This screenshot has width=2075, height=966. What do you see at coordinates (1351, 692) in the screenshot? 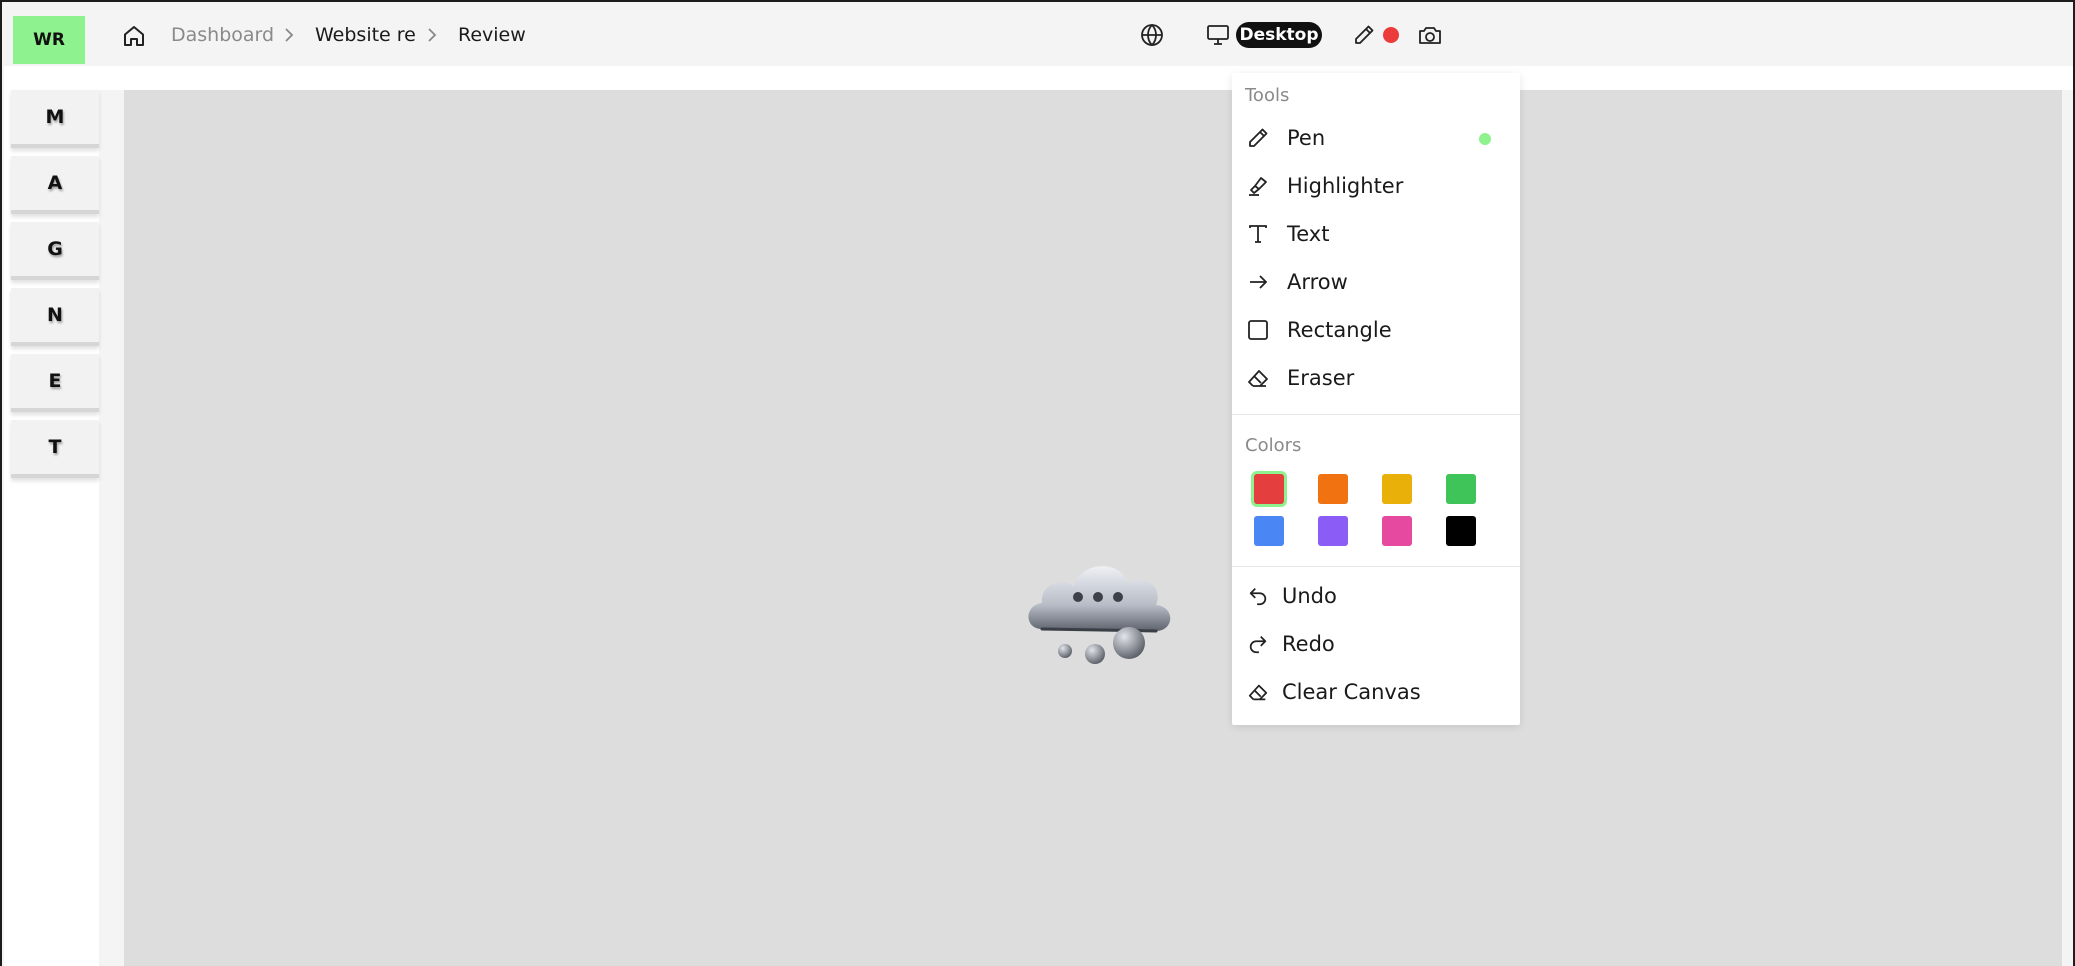
I see `clear-canvas-label: Clear Canvas` at bounding box center [1351, 692].